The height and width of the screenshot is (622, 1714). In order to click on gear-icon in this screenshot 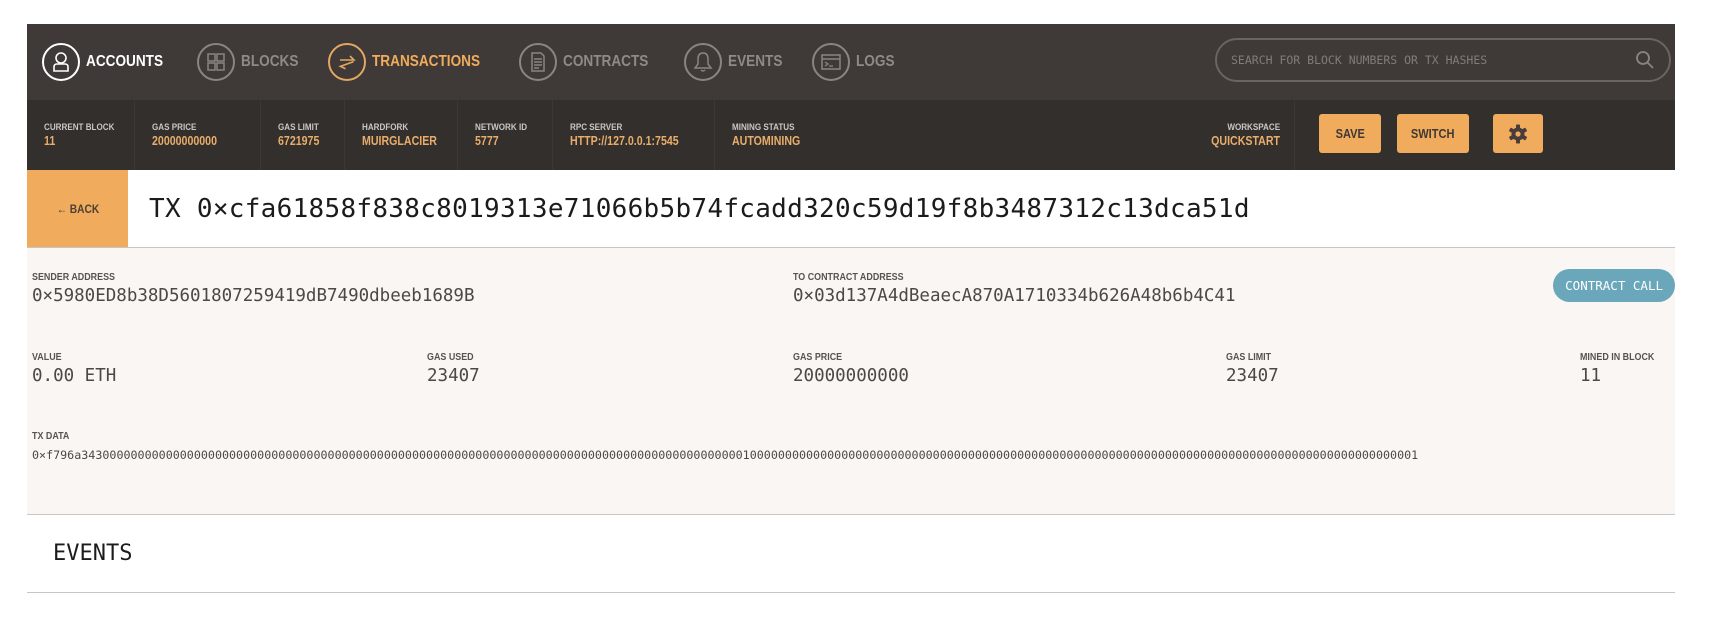, I will do `click(1518, 133)`.